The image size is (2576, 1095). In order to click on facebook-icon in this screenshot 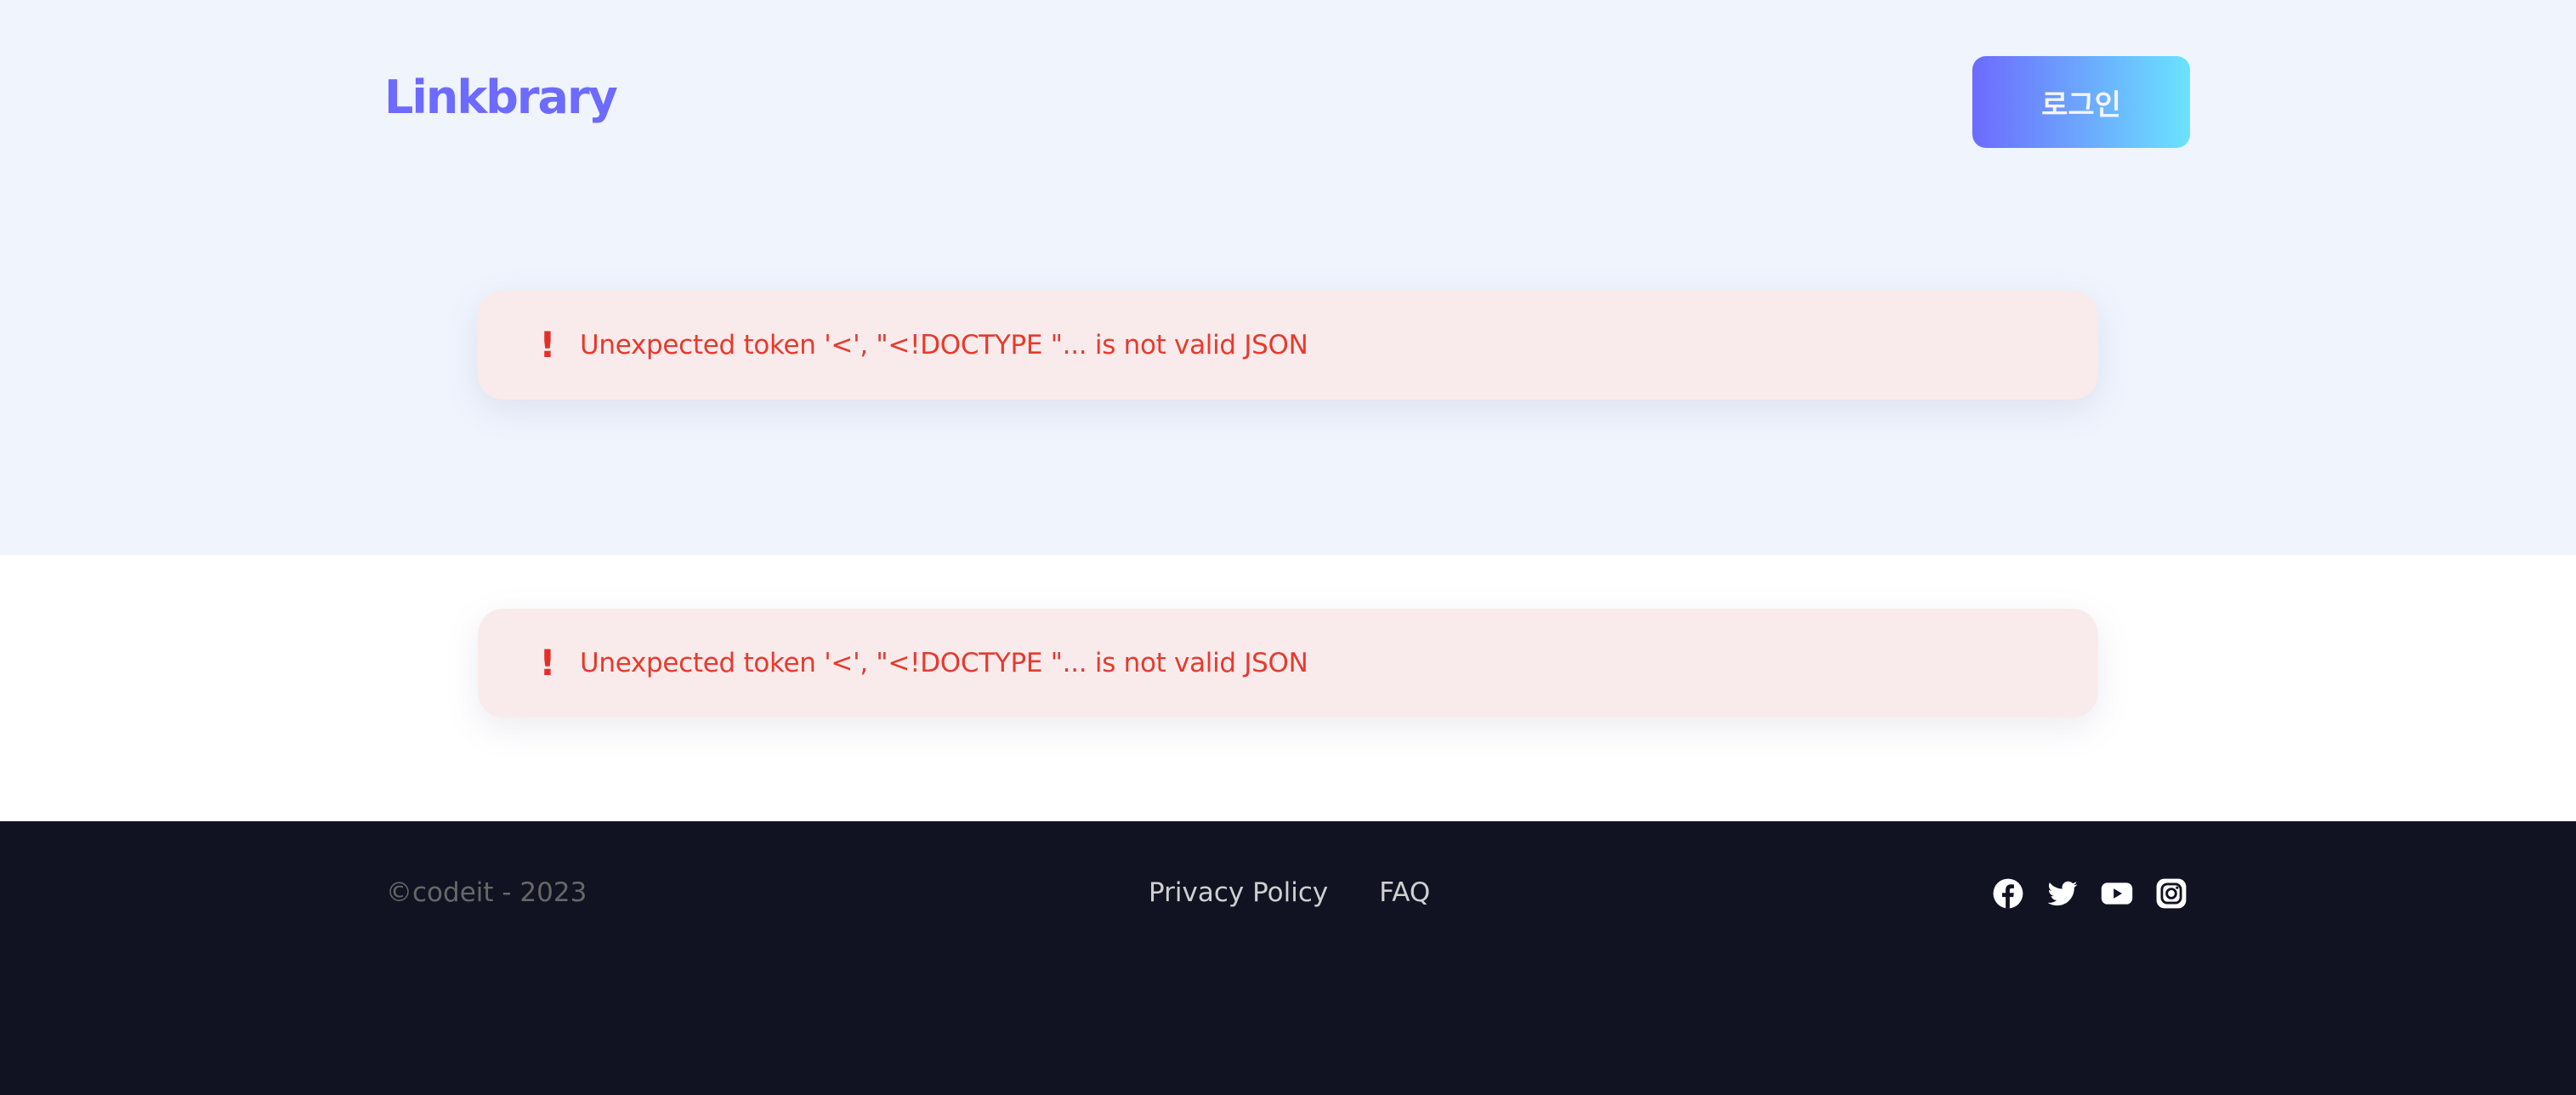, I will do `click(2008, 893)`.